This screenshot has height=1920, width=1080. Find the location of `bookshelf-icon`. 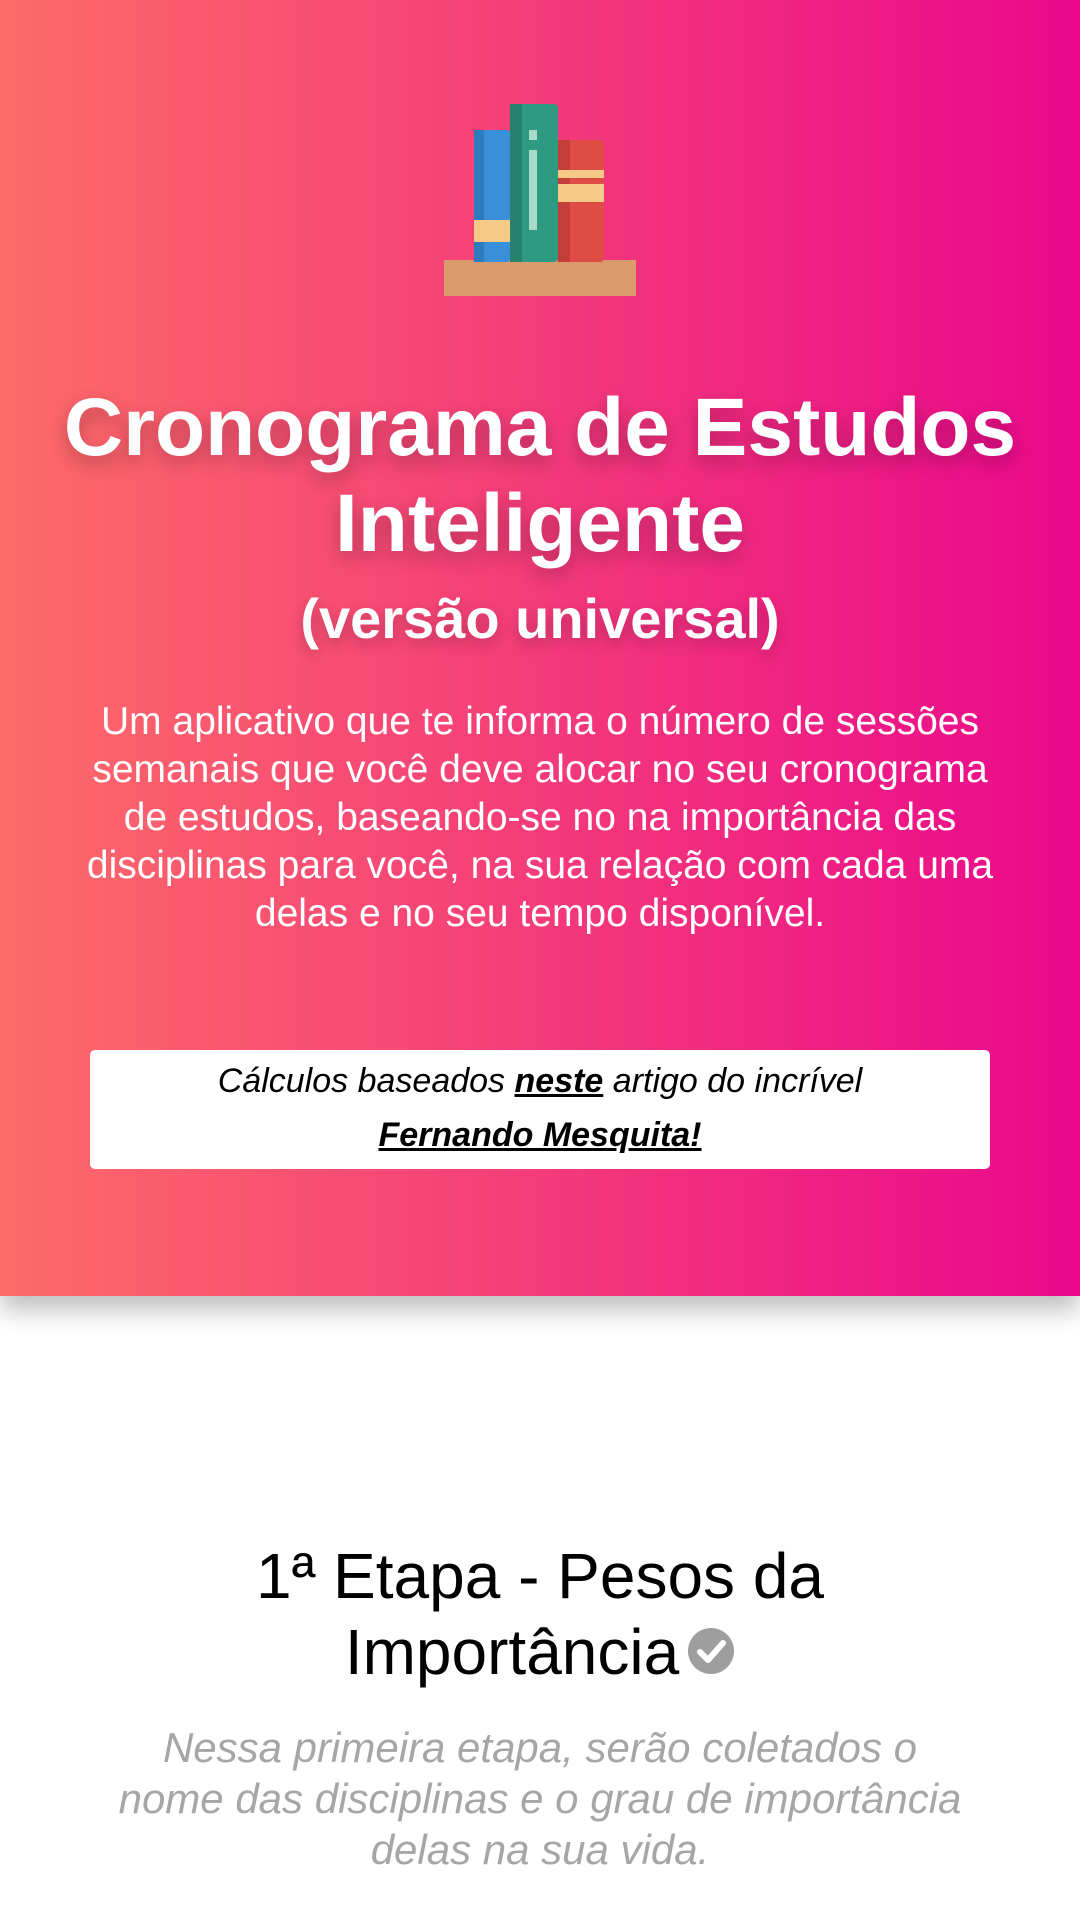

bookshelf-icon is located at coordinates (540, 200).